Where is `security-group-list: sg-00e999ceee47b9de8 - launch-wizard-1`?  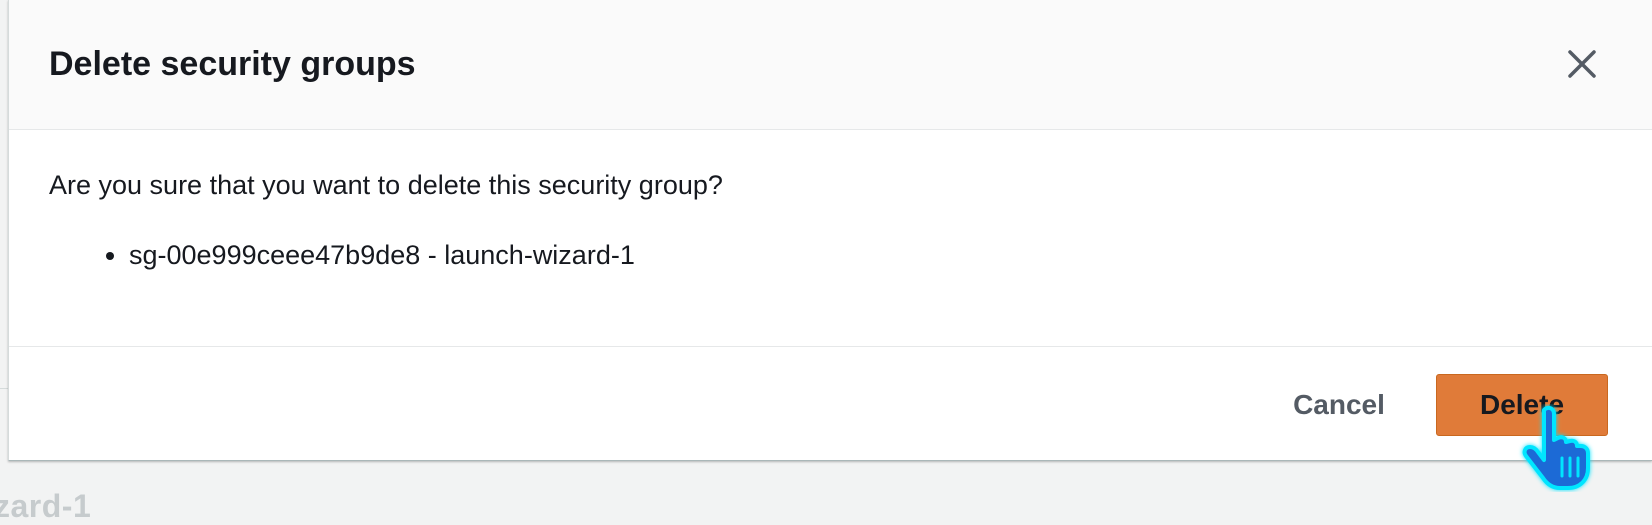
security-group-list: sg-00e999ceee47b9de8 - launch-wizard-1 is located at coordinates (342, 255).